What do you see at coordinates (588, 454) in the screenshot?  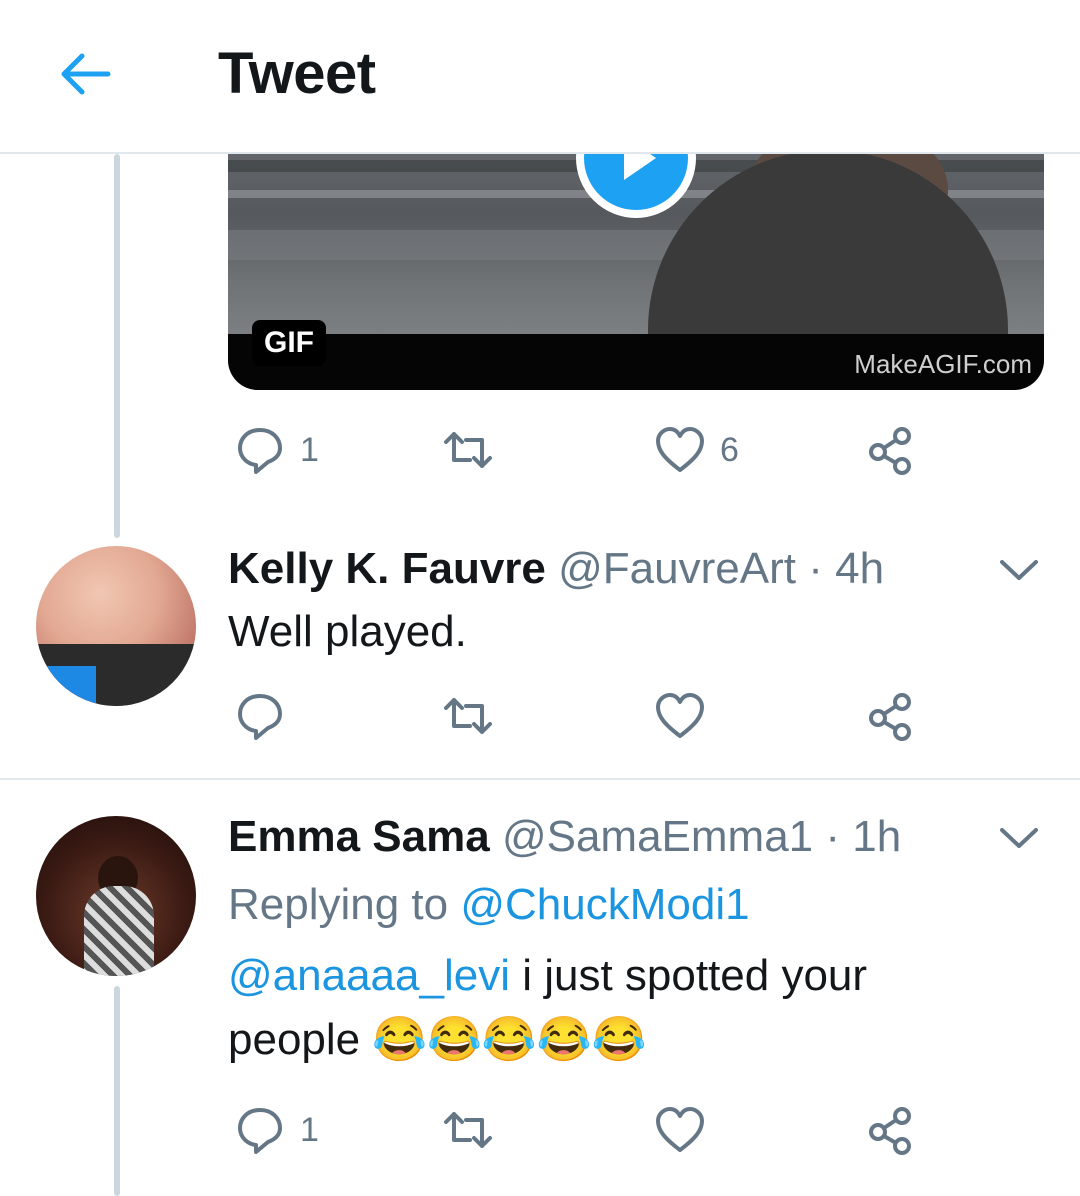 I see `tweet-actions-1: 1 6` at bounding box center [588, 454].